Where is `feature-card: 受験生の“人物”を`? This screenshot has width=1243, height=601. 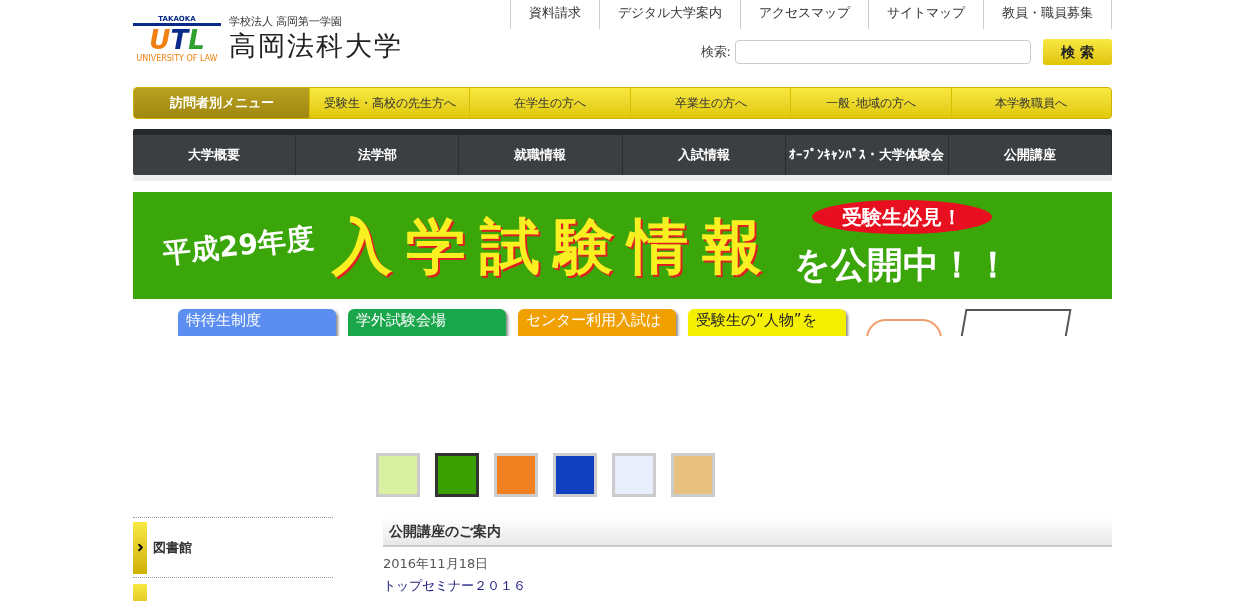 feature-card: 受験生の“人物”を is located at coordinates (767, 322).